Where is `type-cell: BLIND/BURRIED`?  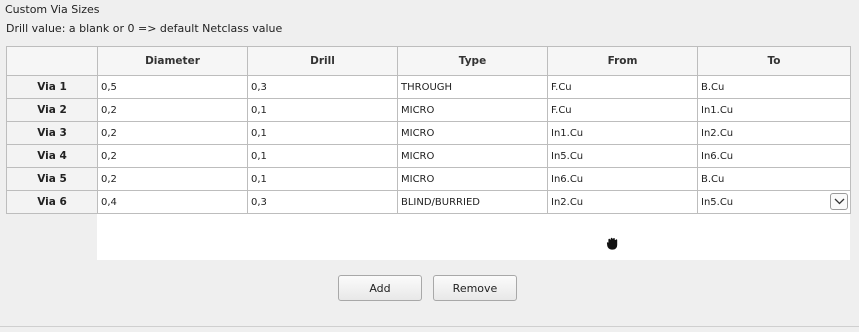
type-cell: BLIND/BURRIED is located at coordinates (472, 202).